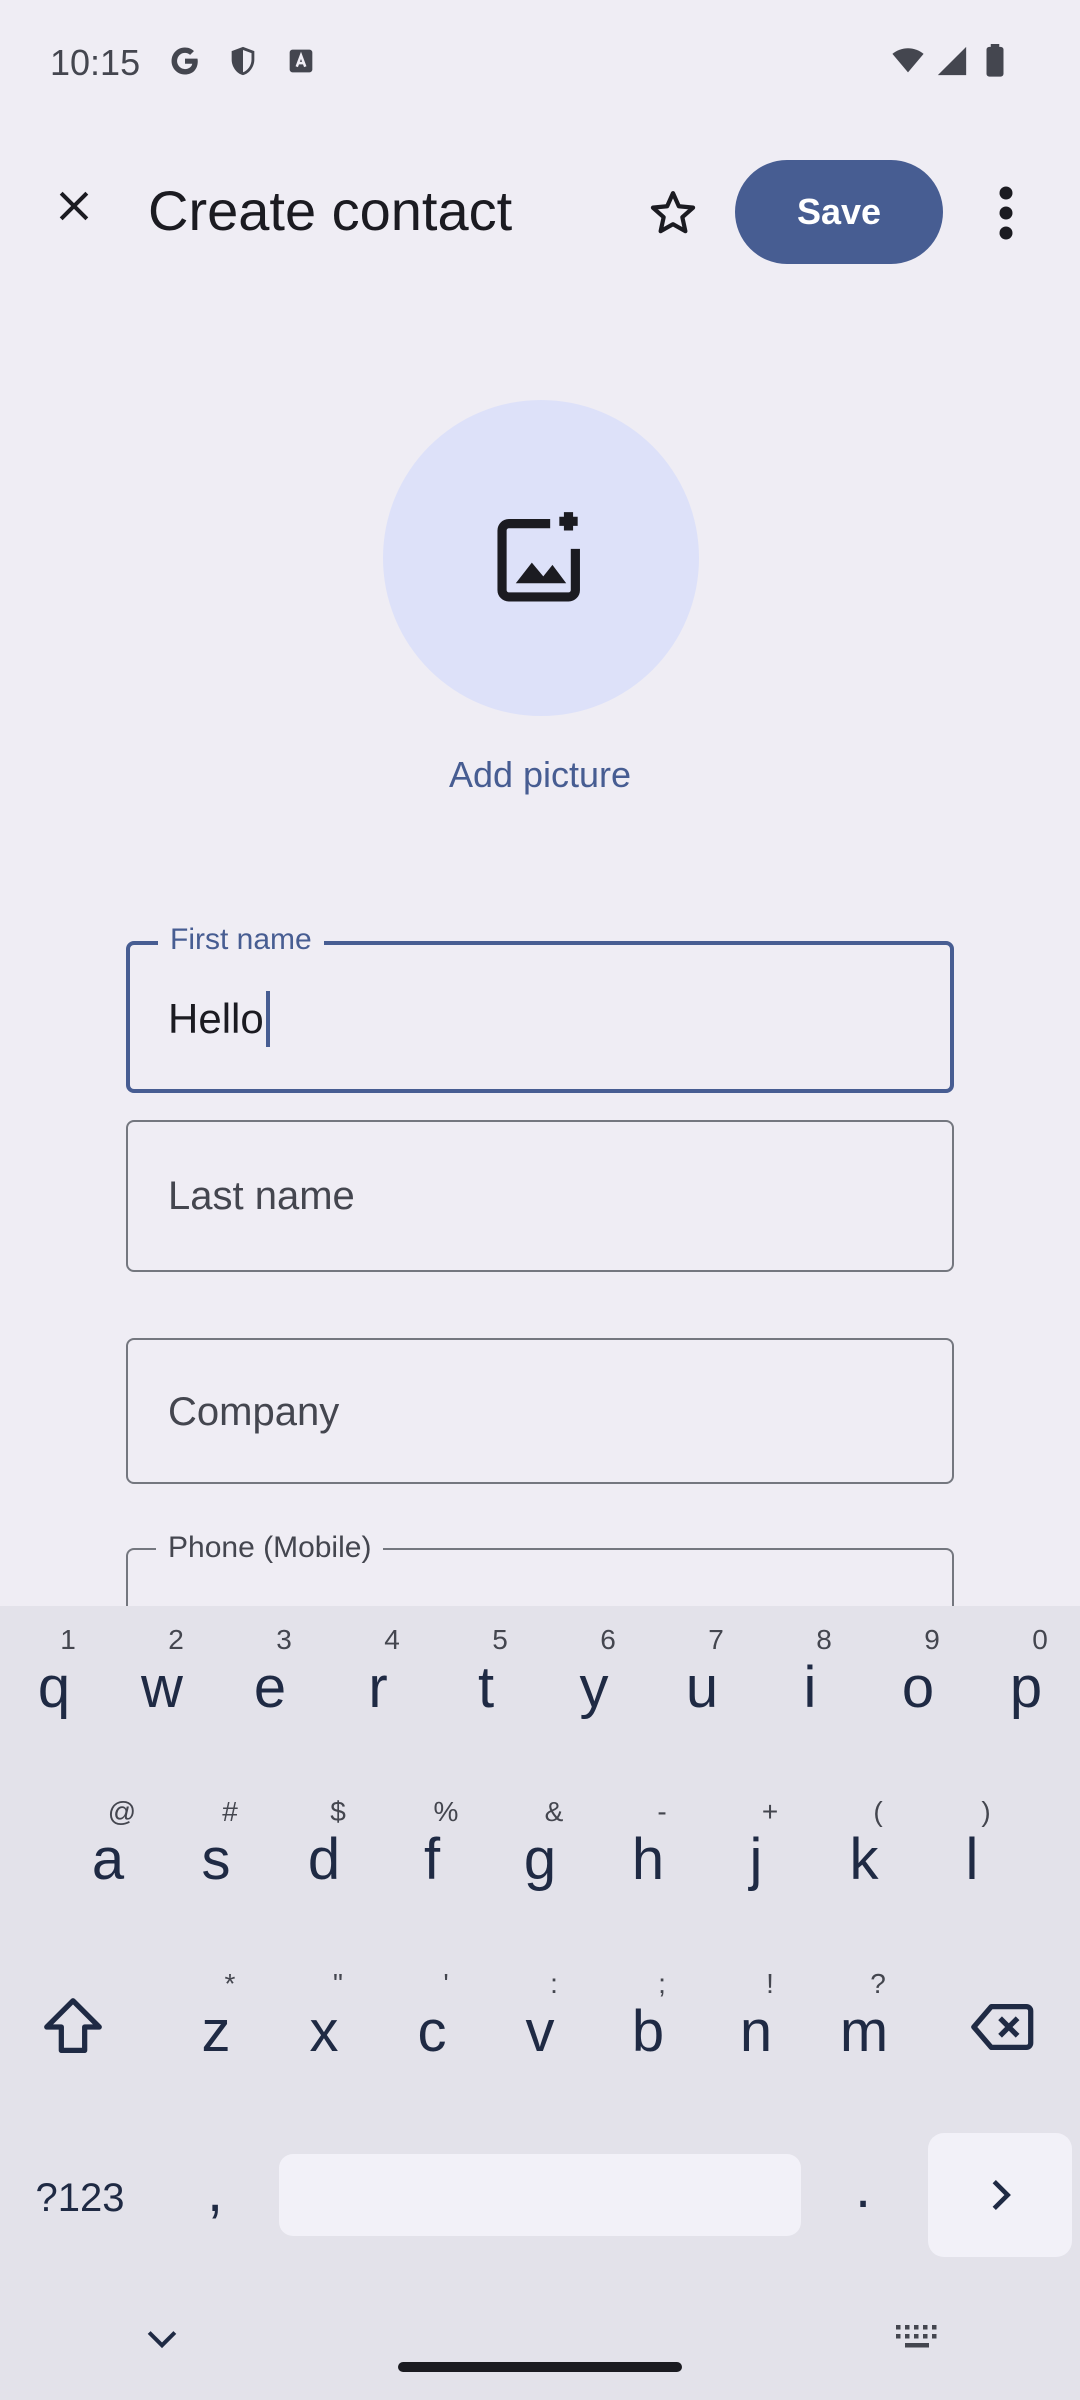  Describe the element at coordinates (662, 1983) in the screenshot. I see `key-hint: ;` at that location.